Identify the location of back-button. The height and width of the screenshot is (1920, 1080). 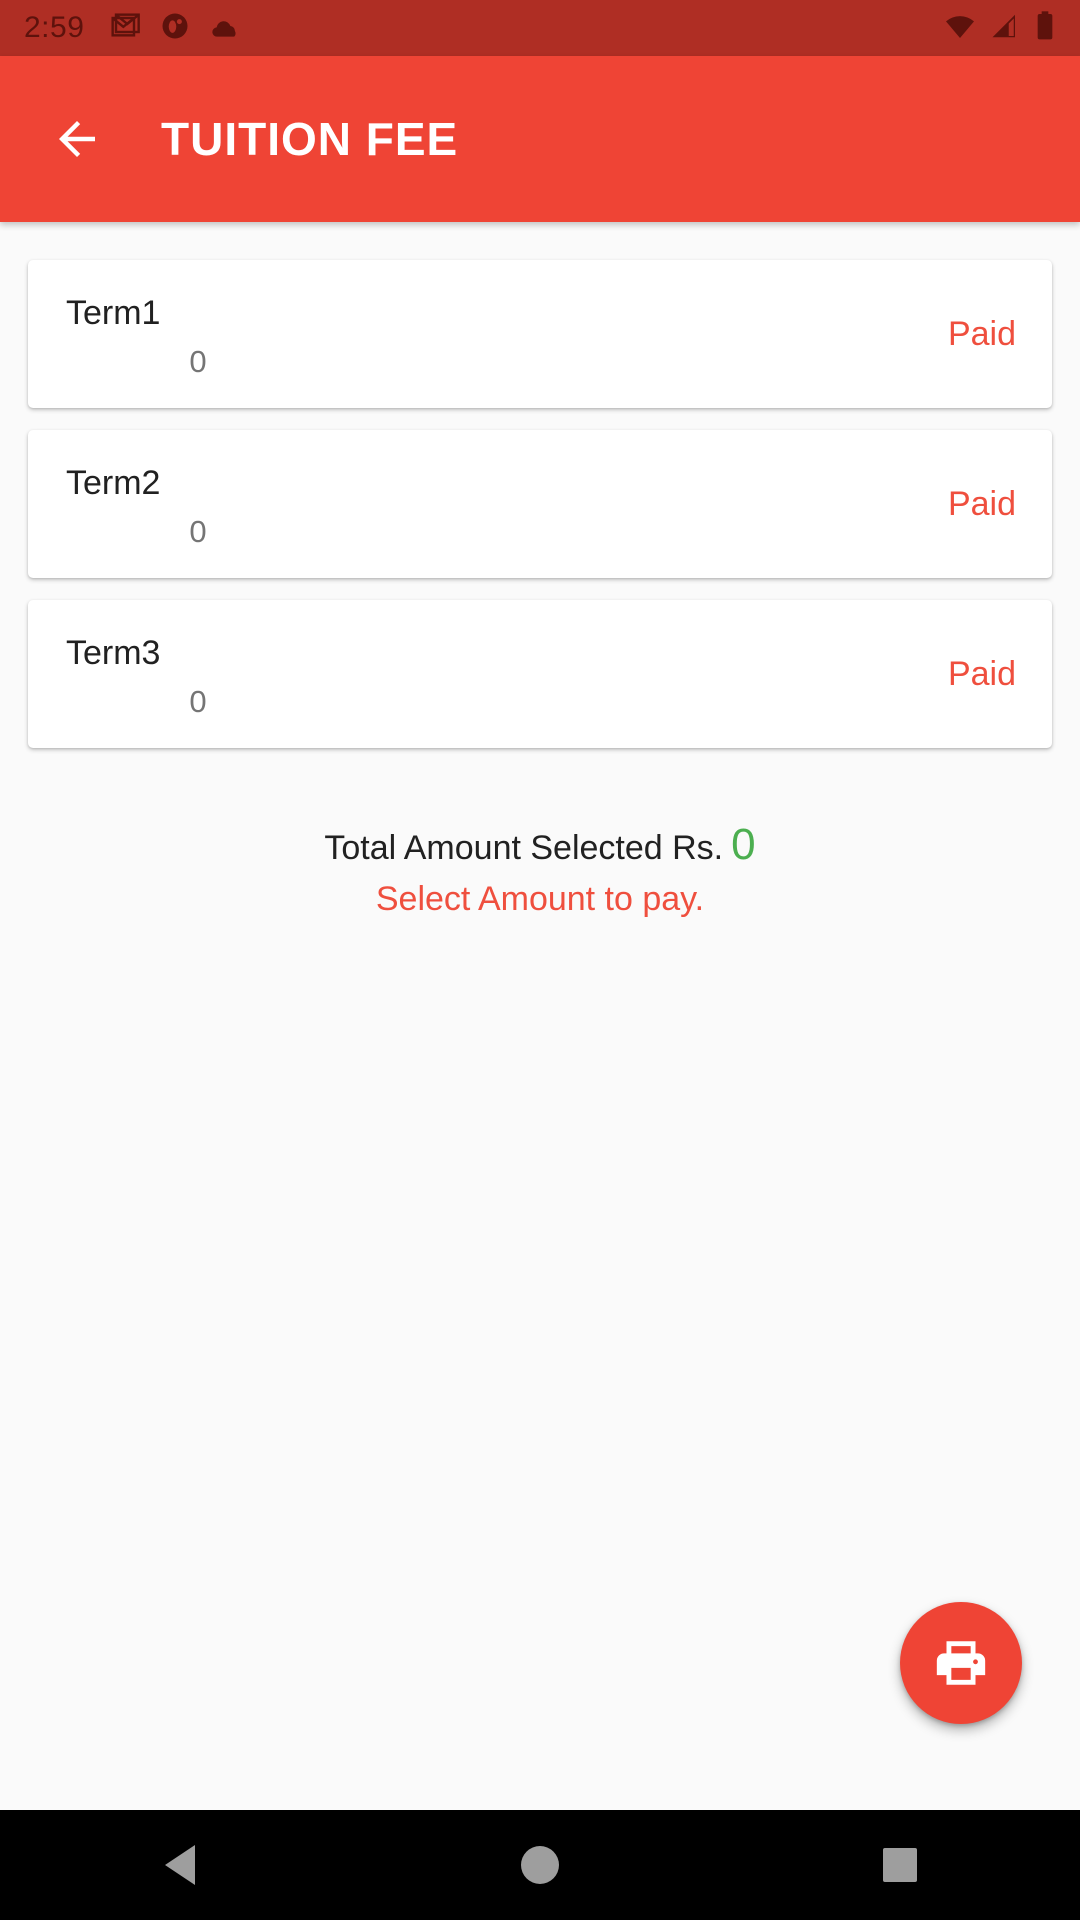
(77, 139).